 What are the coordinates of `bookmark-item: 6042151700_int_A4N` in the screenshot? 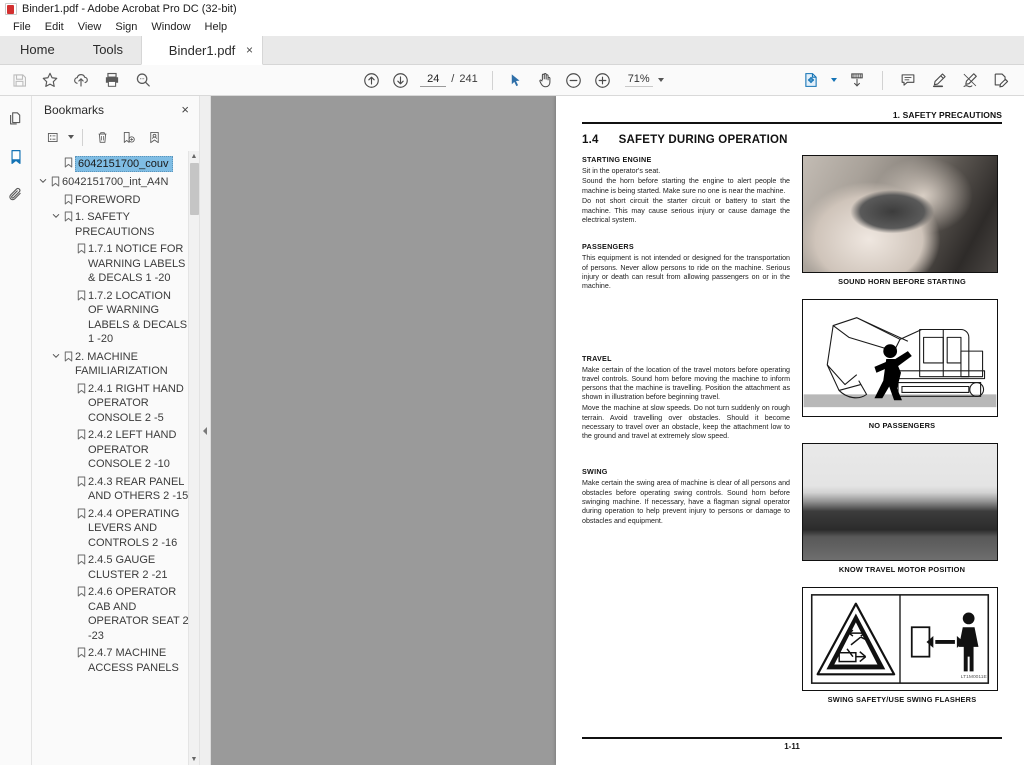 It's located at (115, 183).